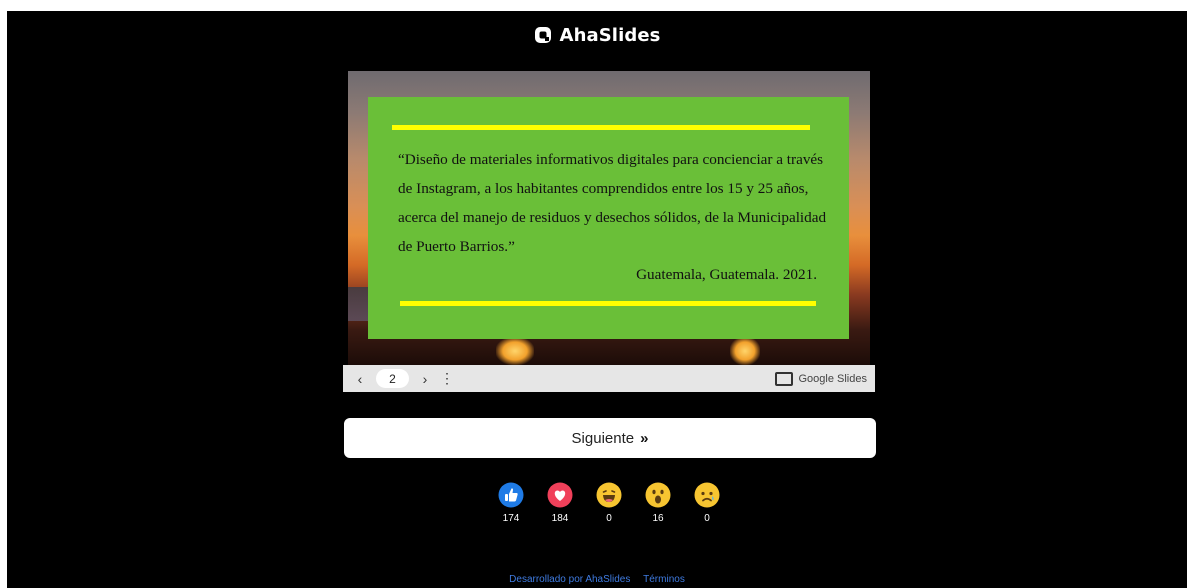  I want to click on provider-label: Google Slides, so click(833, 378).